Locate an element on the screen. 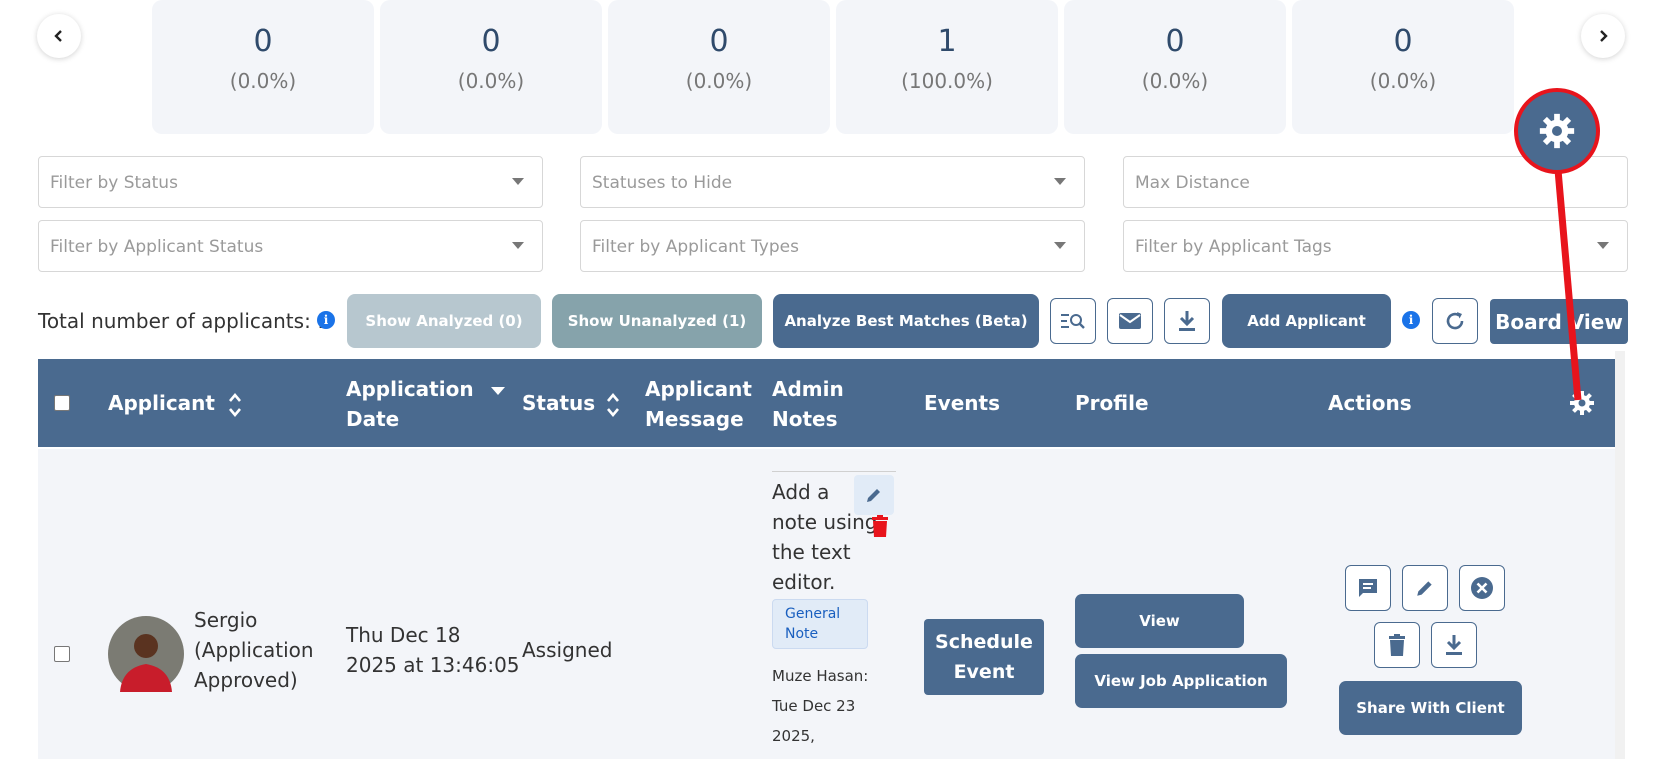  header-application-date-line2: Date is located at coordinates (373, 419).